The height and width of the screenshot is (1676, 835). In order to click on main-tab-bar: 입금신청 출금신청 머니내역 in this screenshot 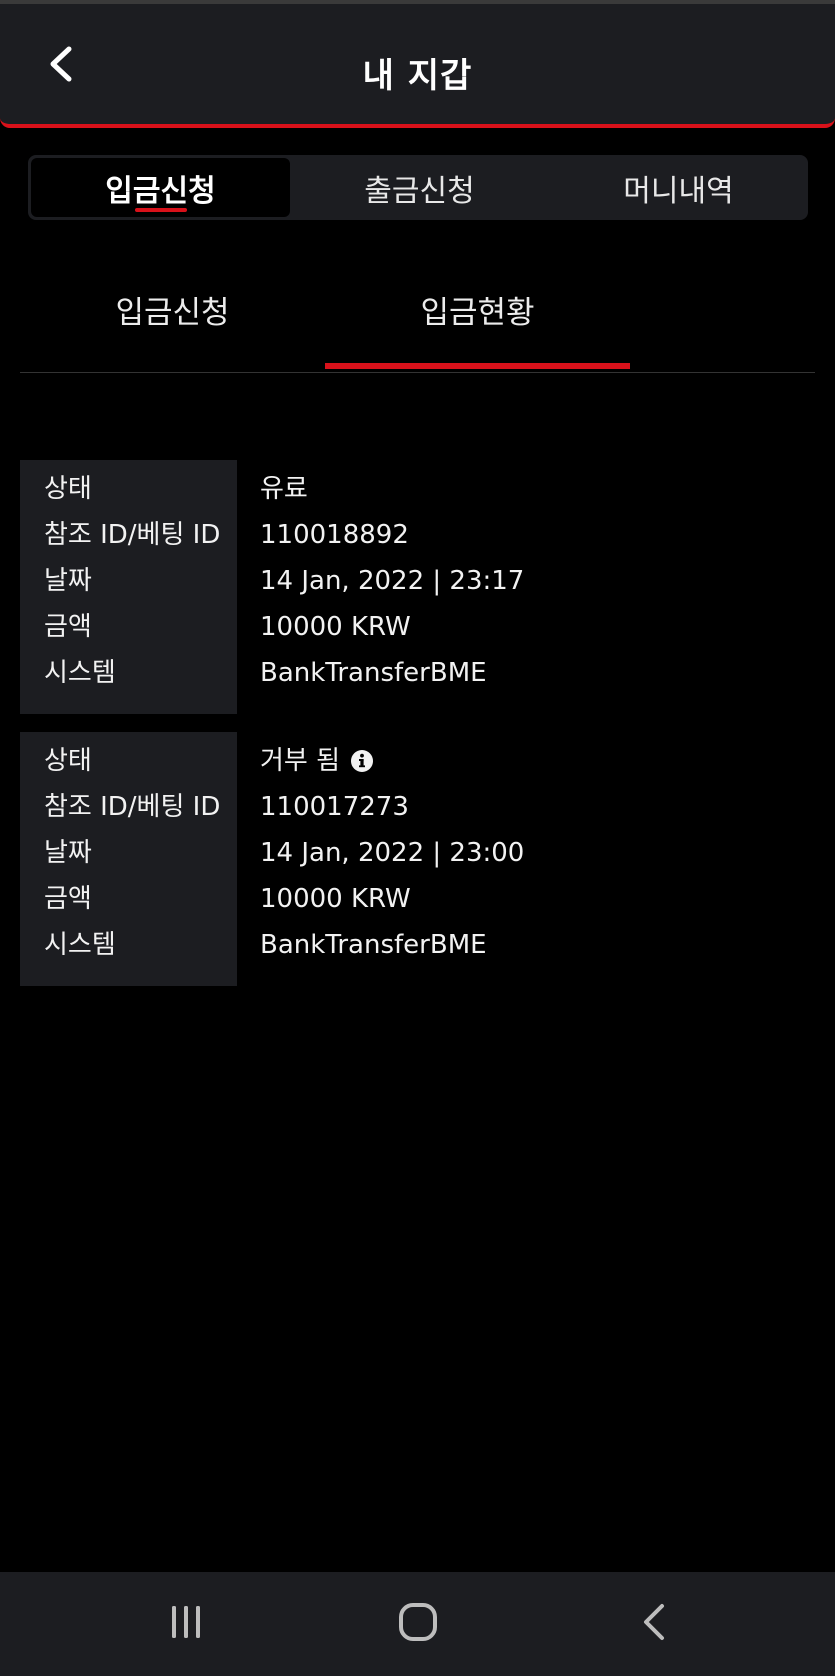, I will do `click(418, 187)`.